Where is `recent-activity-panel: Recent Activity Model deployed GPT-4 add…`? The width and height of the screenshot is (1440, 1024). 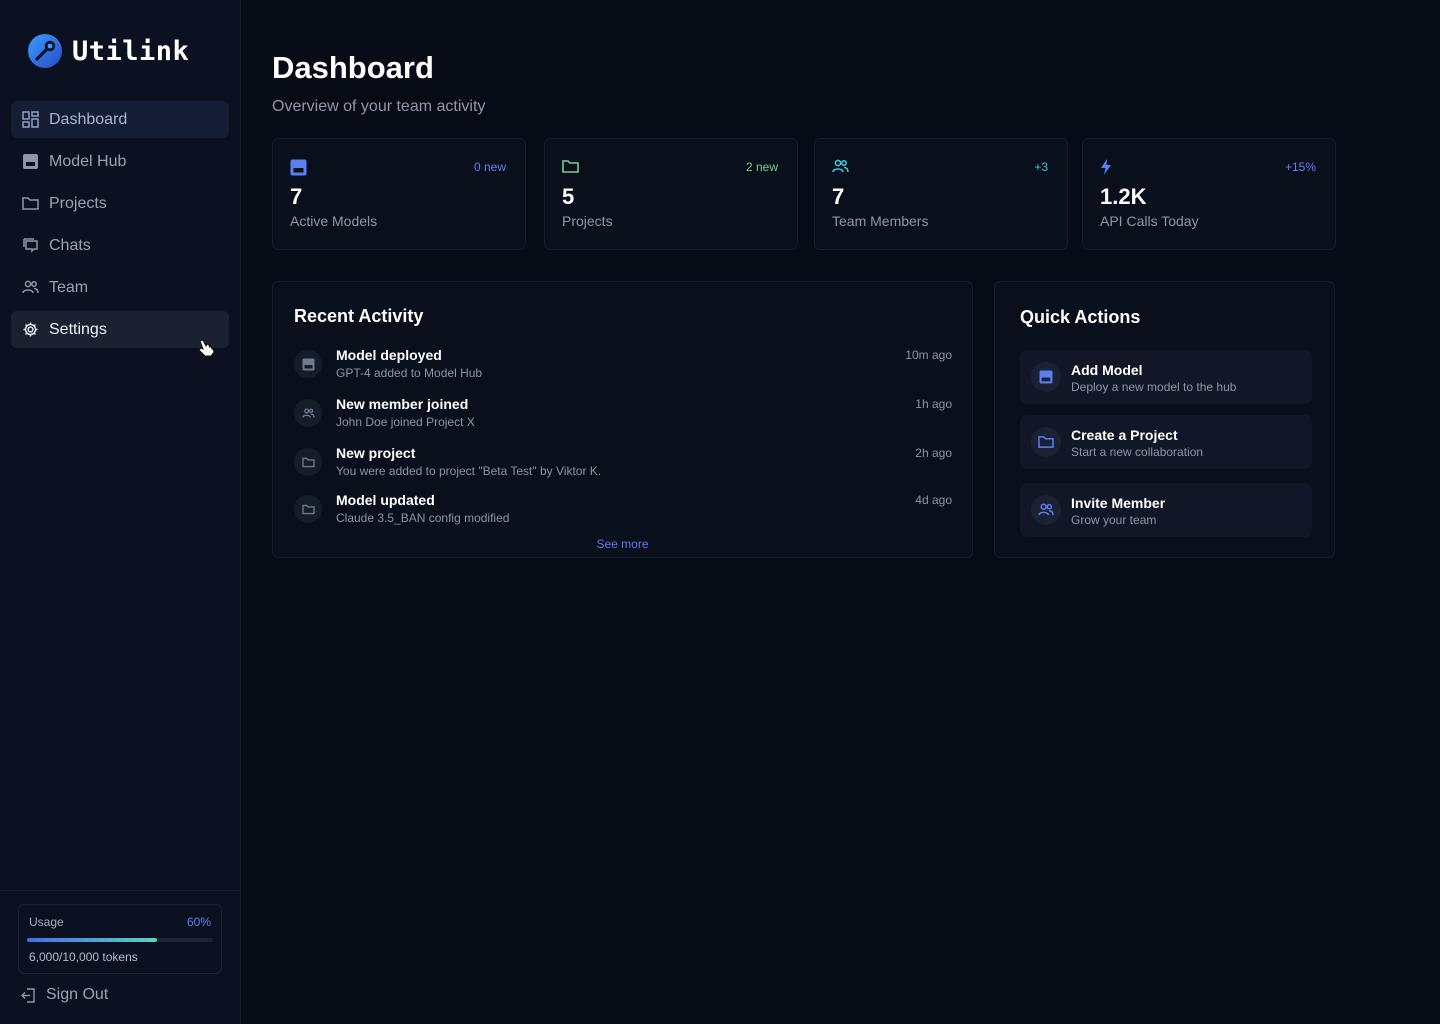 recent-activity-panel: Recent Activity Model deployed GPT-4 add… is located at coordinates (622, 419).